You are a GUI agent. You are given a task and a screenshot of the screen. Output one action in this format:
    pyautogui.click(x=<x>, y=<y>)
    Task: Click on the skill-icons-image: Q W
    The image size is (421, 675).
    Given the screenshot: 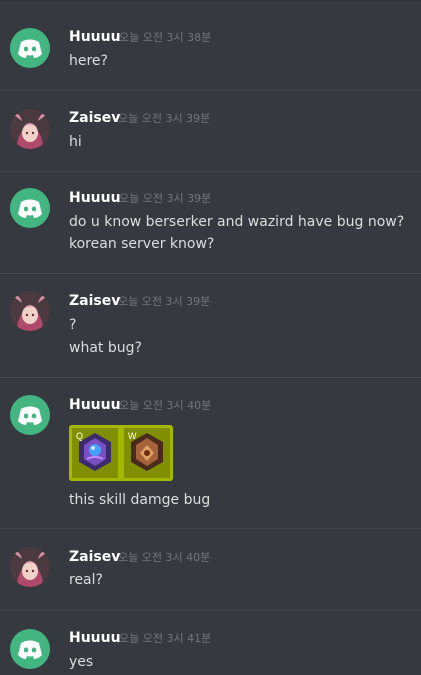 What is the action you would take?
    pyautogui.click(x=121, y=453)
    